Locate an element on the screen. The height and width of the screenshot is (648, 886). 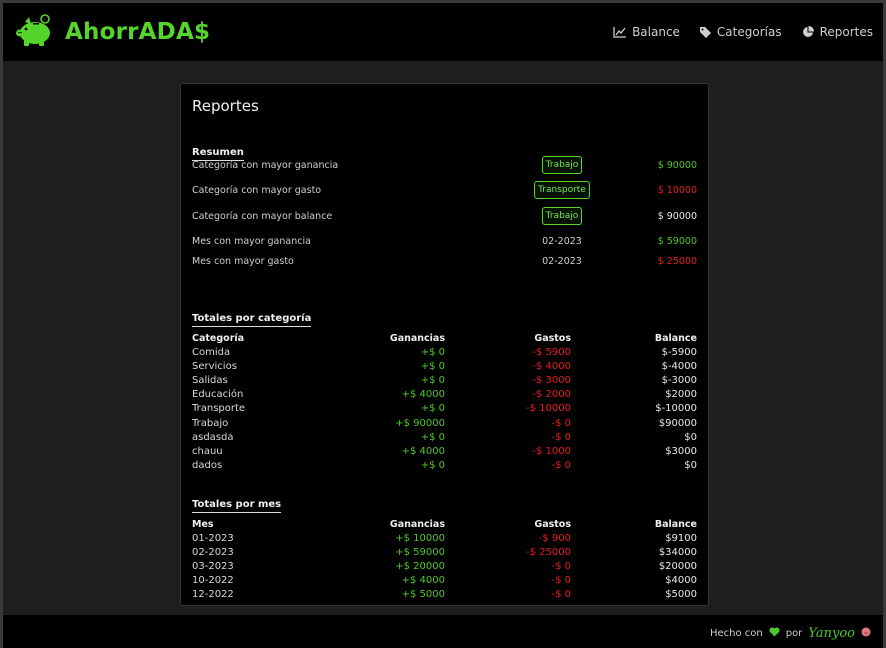
balance-cell: $2000 is located at coordinates (681, 395).